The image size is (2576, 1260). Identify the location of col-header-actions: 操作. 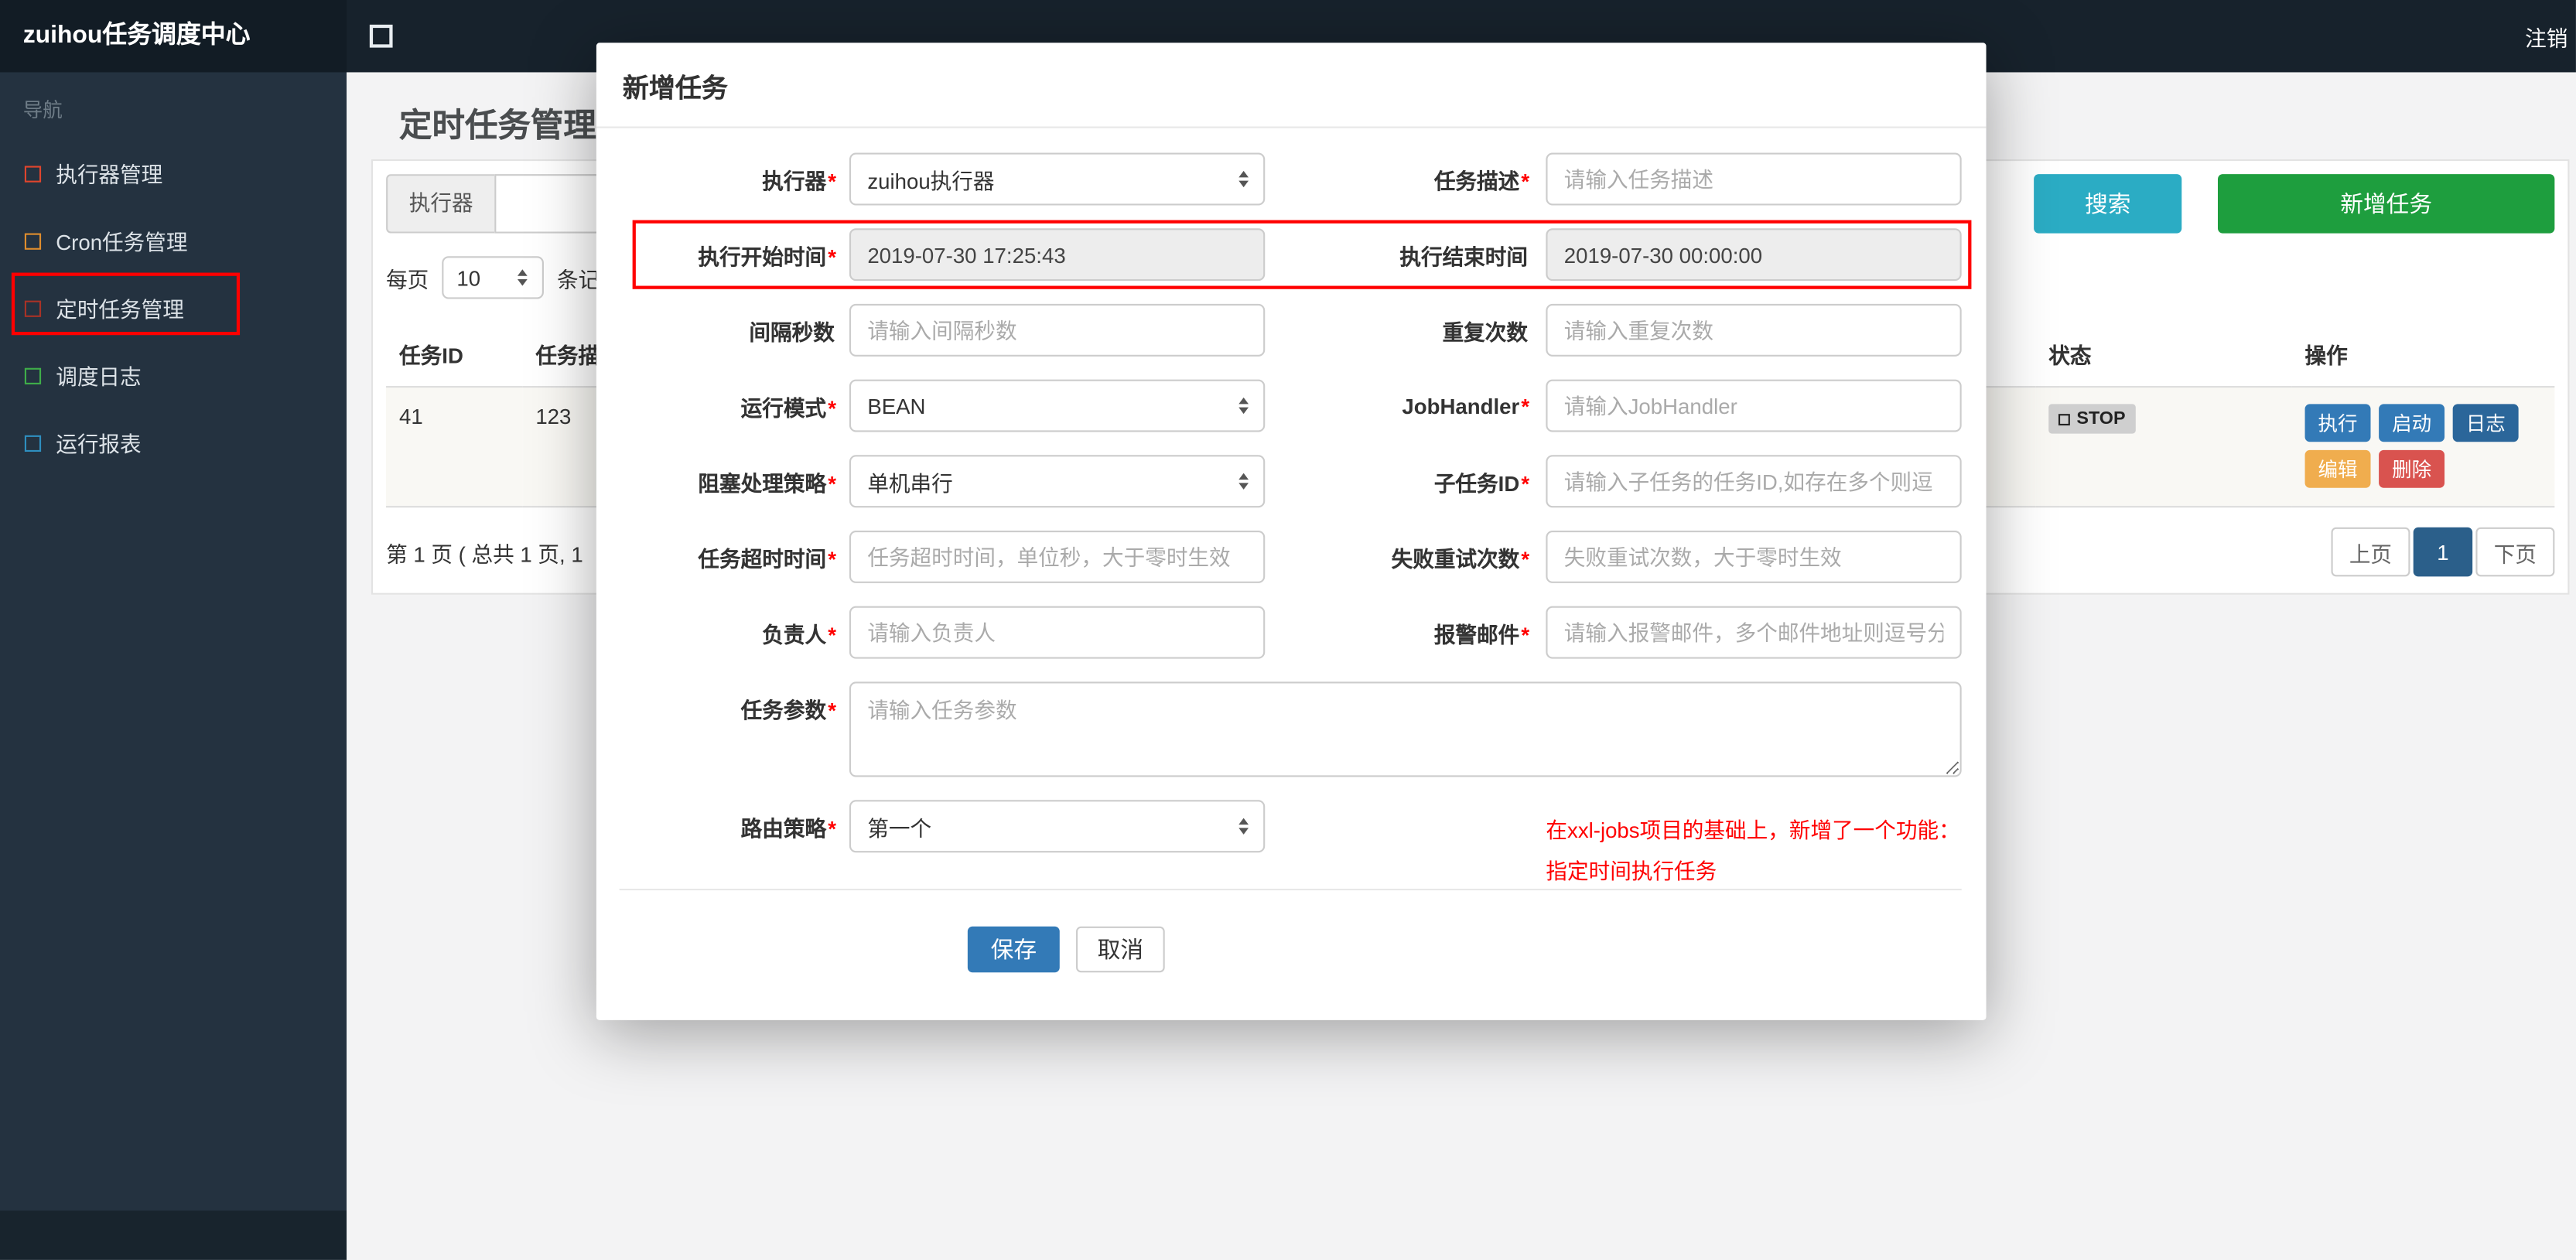
(2423, 355).